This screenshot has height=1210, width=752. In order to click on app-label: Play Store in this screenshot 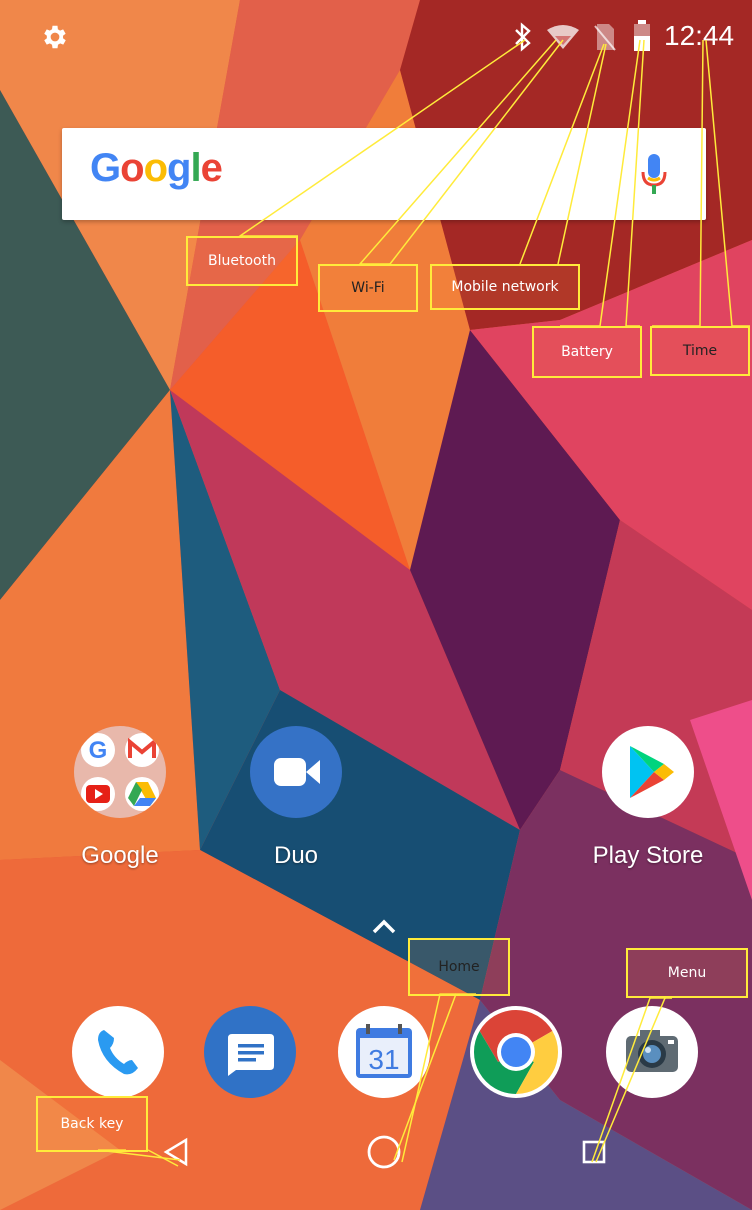, I will do `click(648, 855)`.